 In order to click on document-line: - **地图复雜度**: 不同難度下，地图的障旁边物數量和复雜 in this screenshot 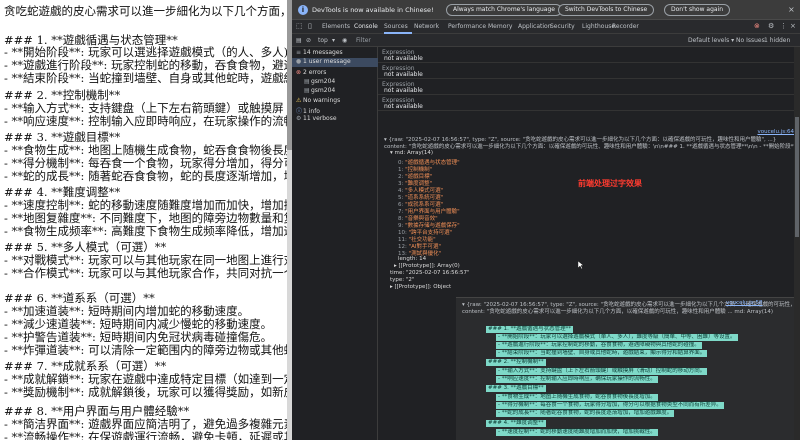, I will do `click(147, 218)`.